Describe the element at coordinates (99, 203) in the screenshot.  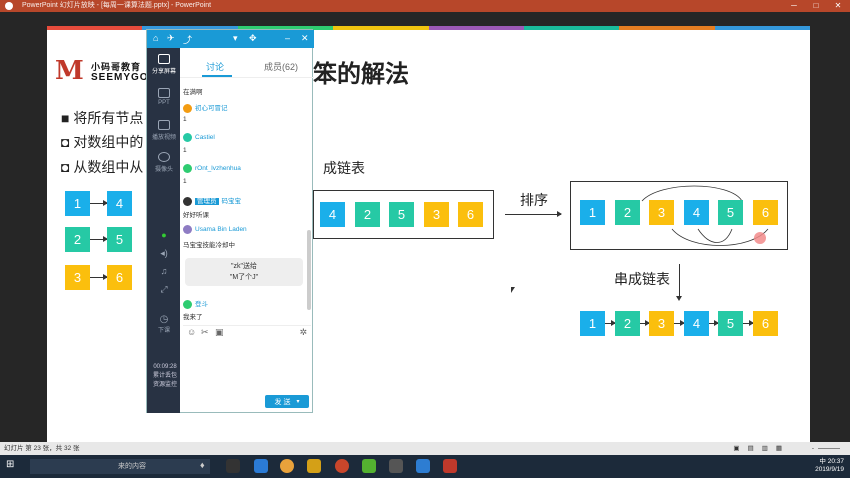
I see `pair1-arrow` at that location.